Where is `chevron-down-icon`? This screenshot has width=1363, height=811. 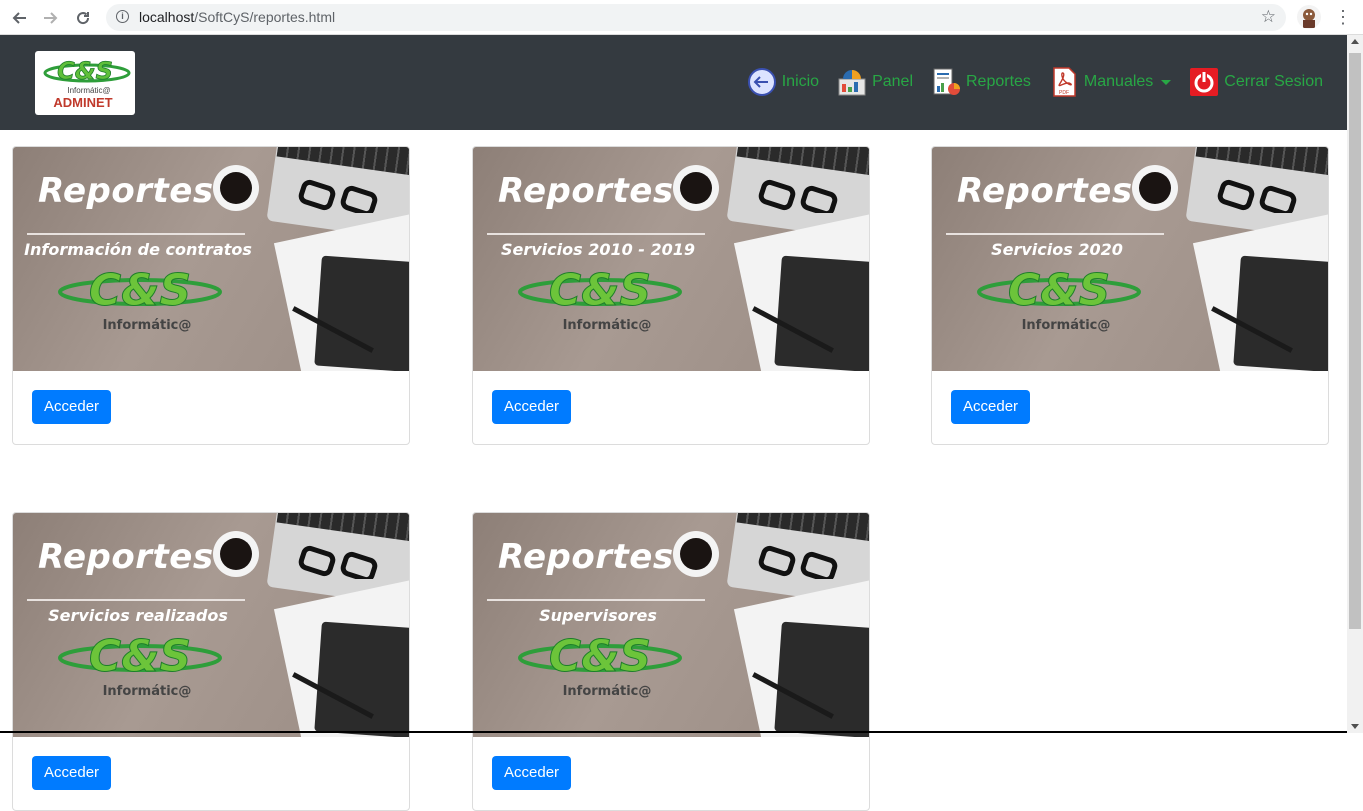
chevron-down-icon is located at coordinates (1166, 82).